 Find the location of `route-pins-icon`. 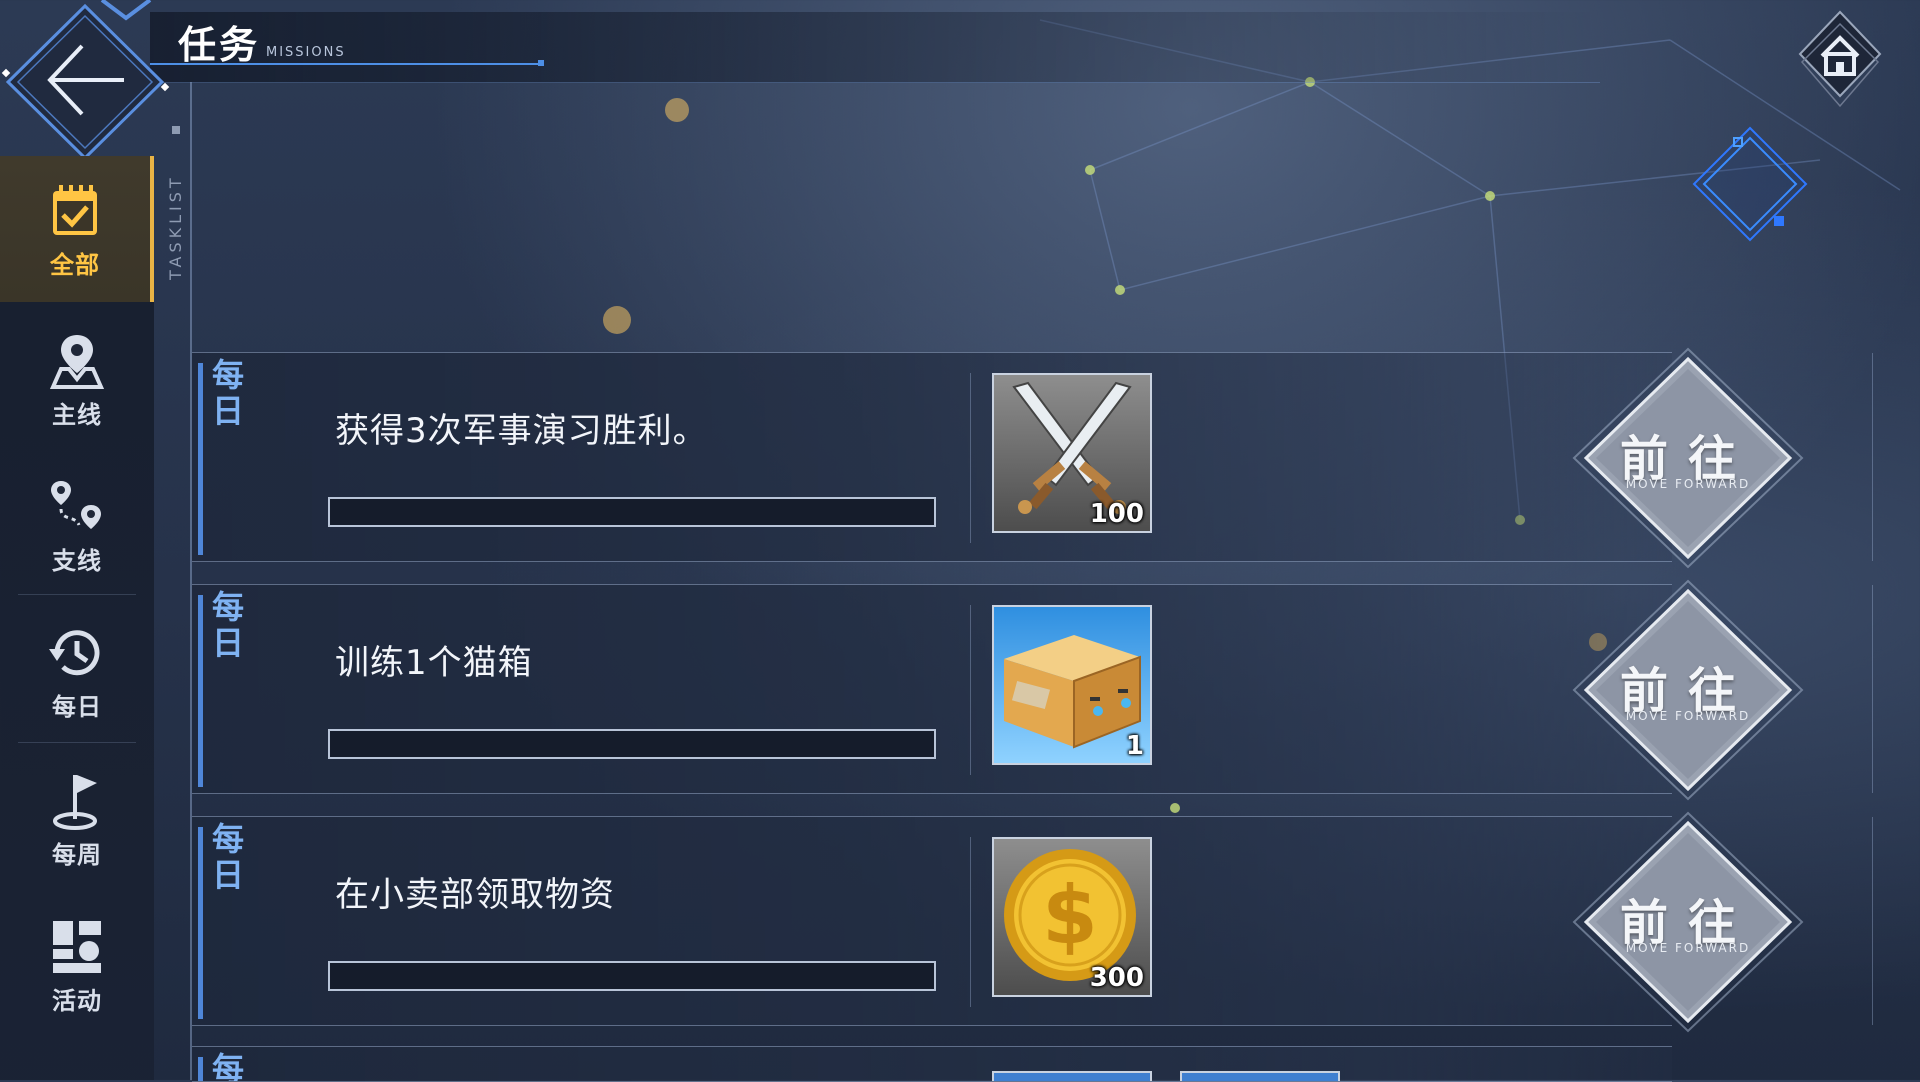

route-pins-icon is located at coordinates (76, 504).